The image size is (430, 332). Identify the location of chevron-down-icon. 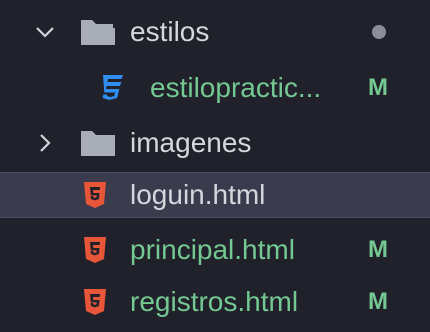
(45, 32).